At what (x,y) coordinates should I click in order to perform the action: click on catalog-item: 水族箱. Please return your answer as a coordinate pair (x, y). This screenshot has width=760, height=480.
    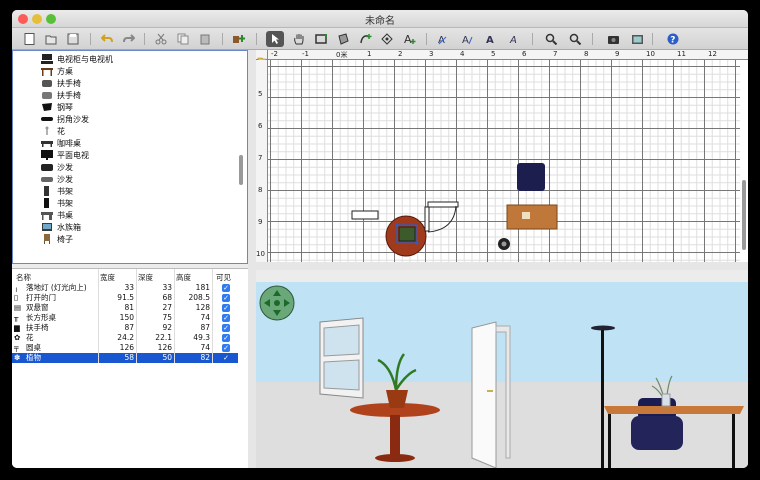
    Looking at the image, I should click on (61, 227).